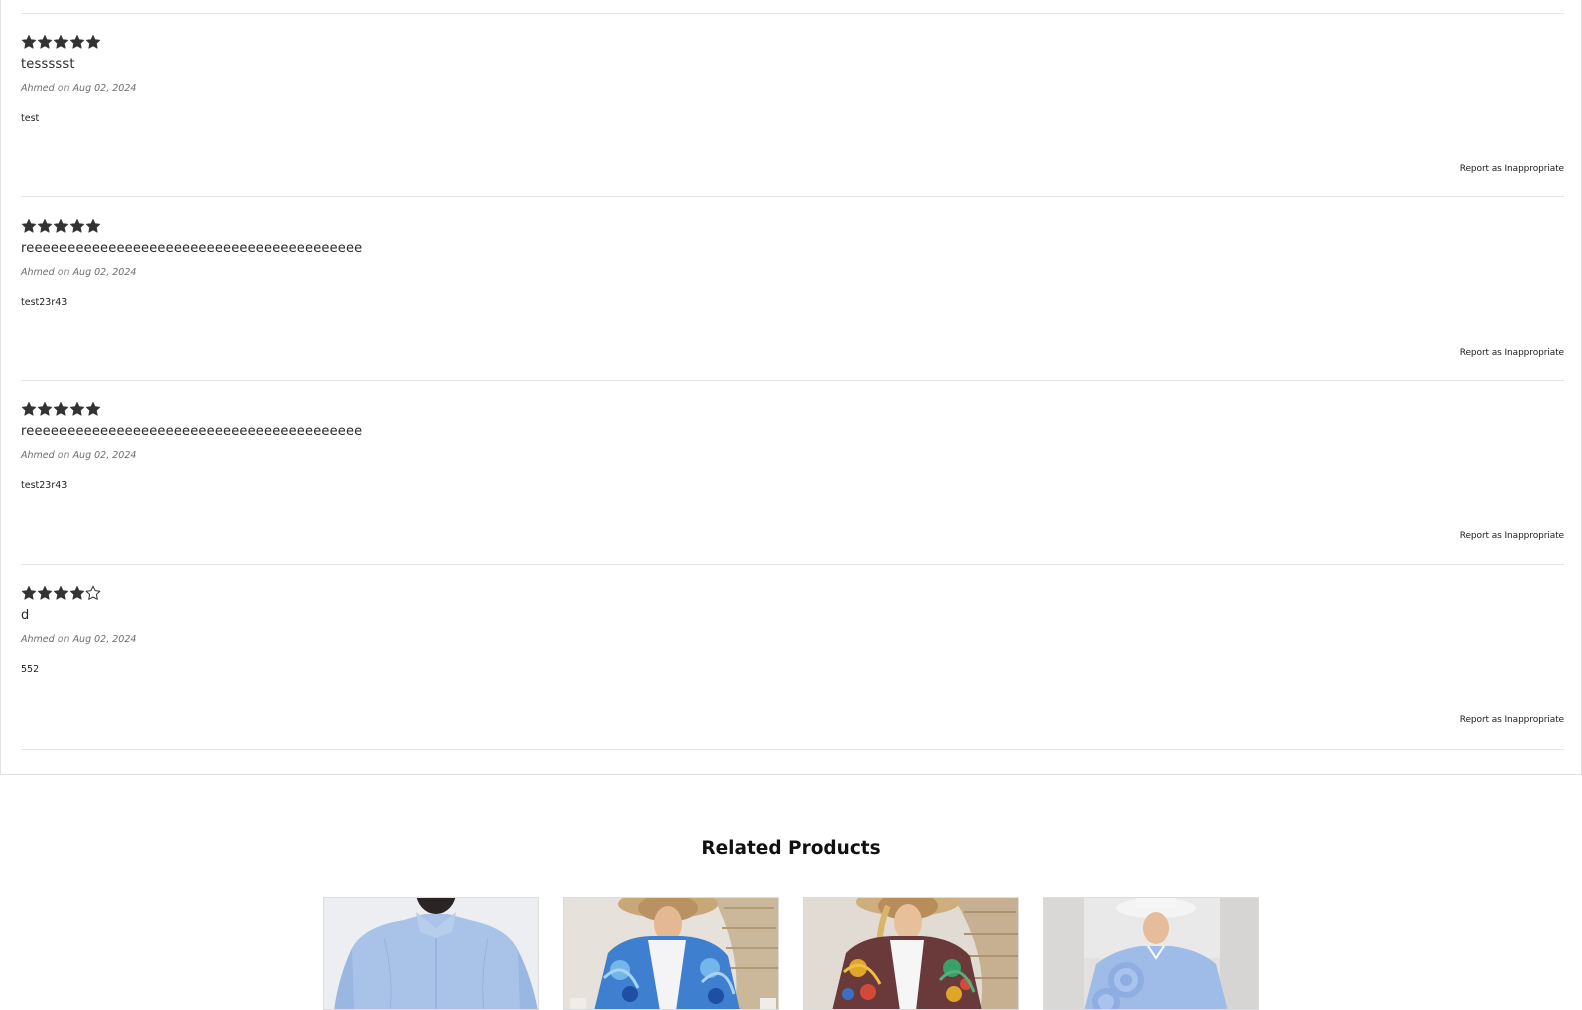 The width and height of the screenshot is (1582, 1010). Describe the element at coordinates (30, 118) in the screenshot. I see `review-body: test` at that location.